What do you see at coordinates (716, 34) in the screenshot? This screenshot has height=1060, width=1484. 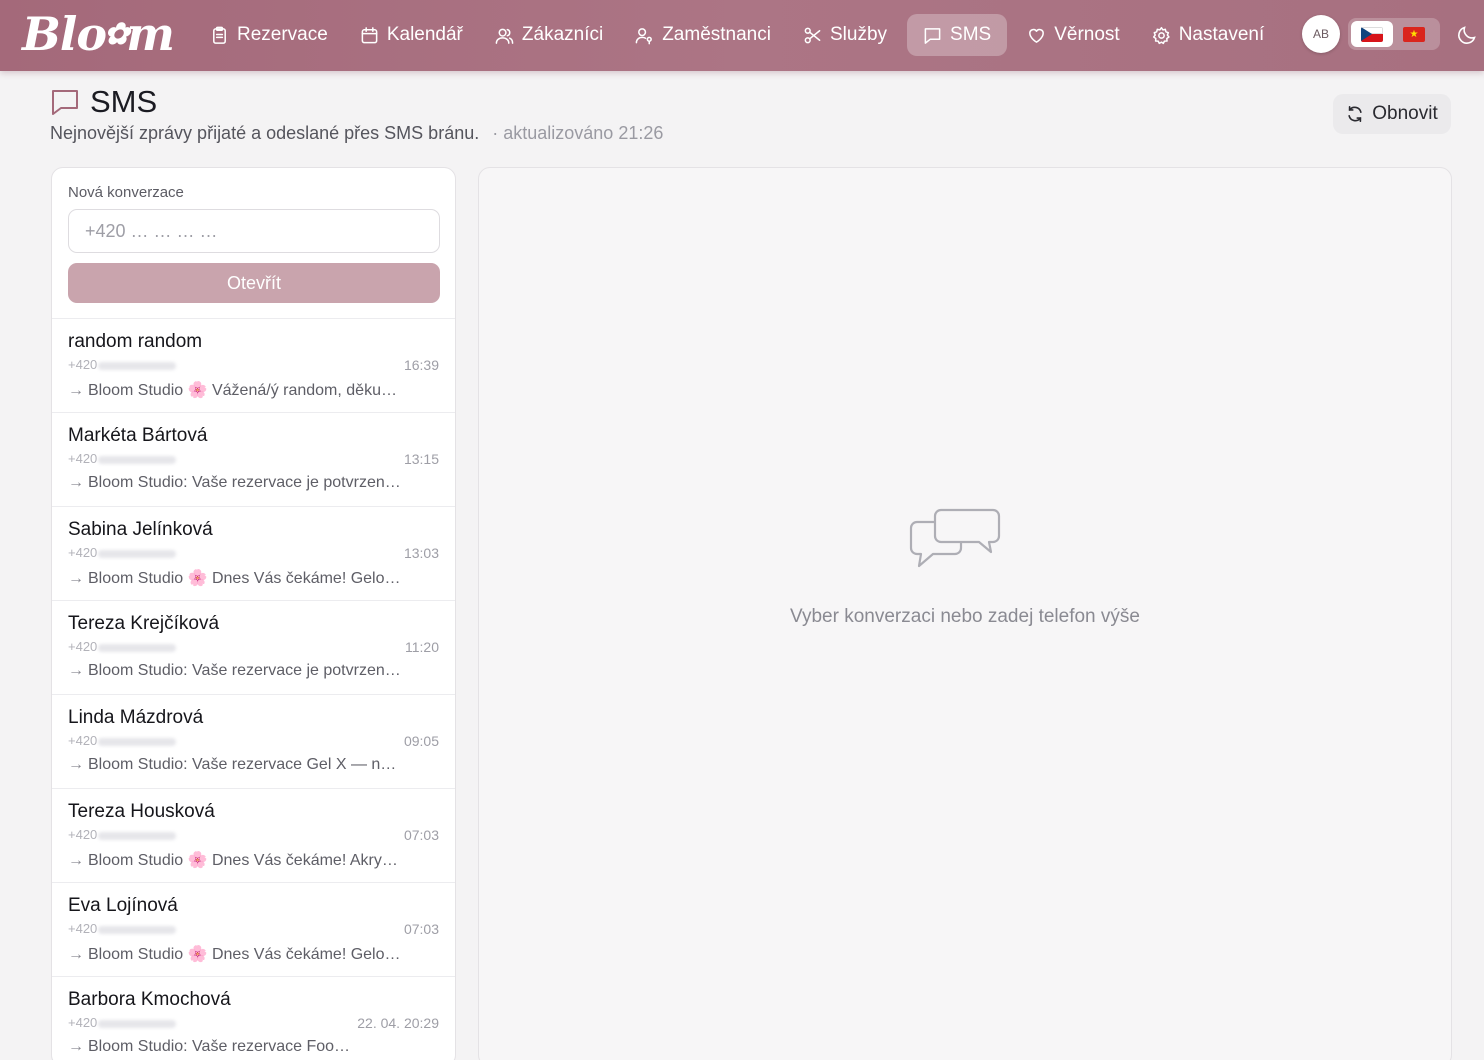 I see `nav-label: Zaměstnanci` at bounding box center [716, 34].